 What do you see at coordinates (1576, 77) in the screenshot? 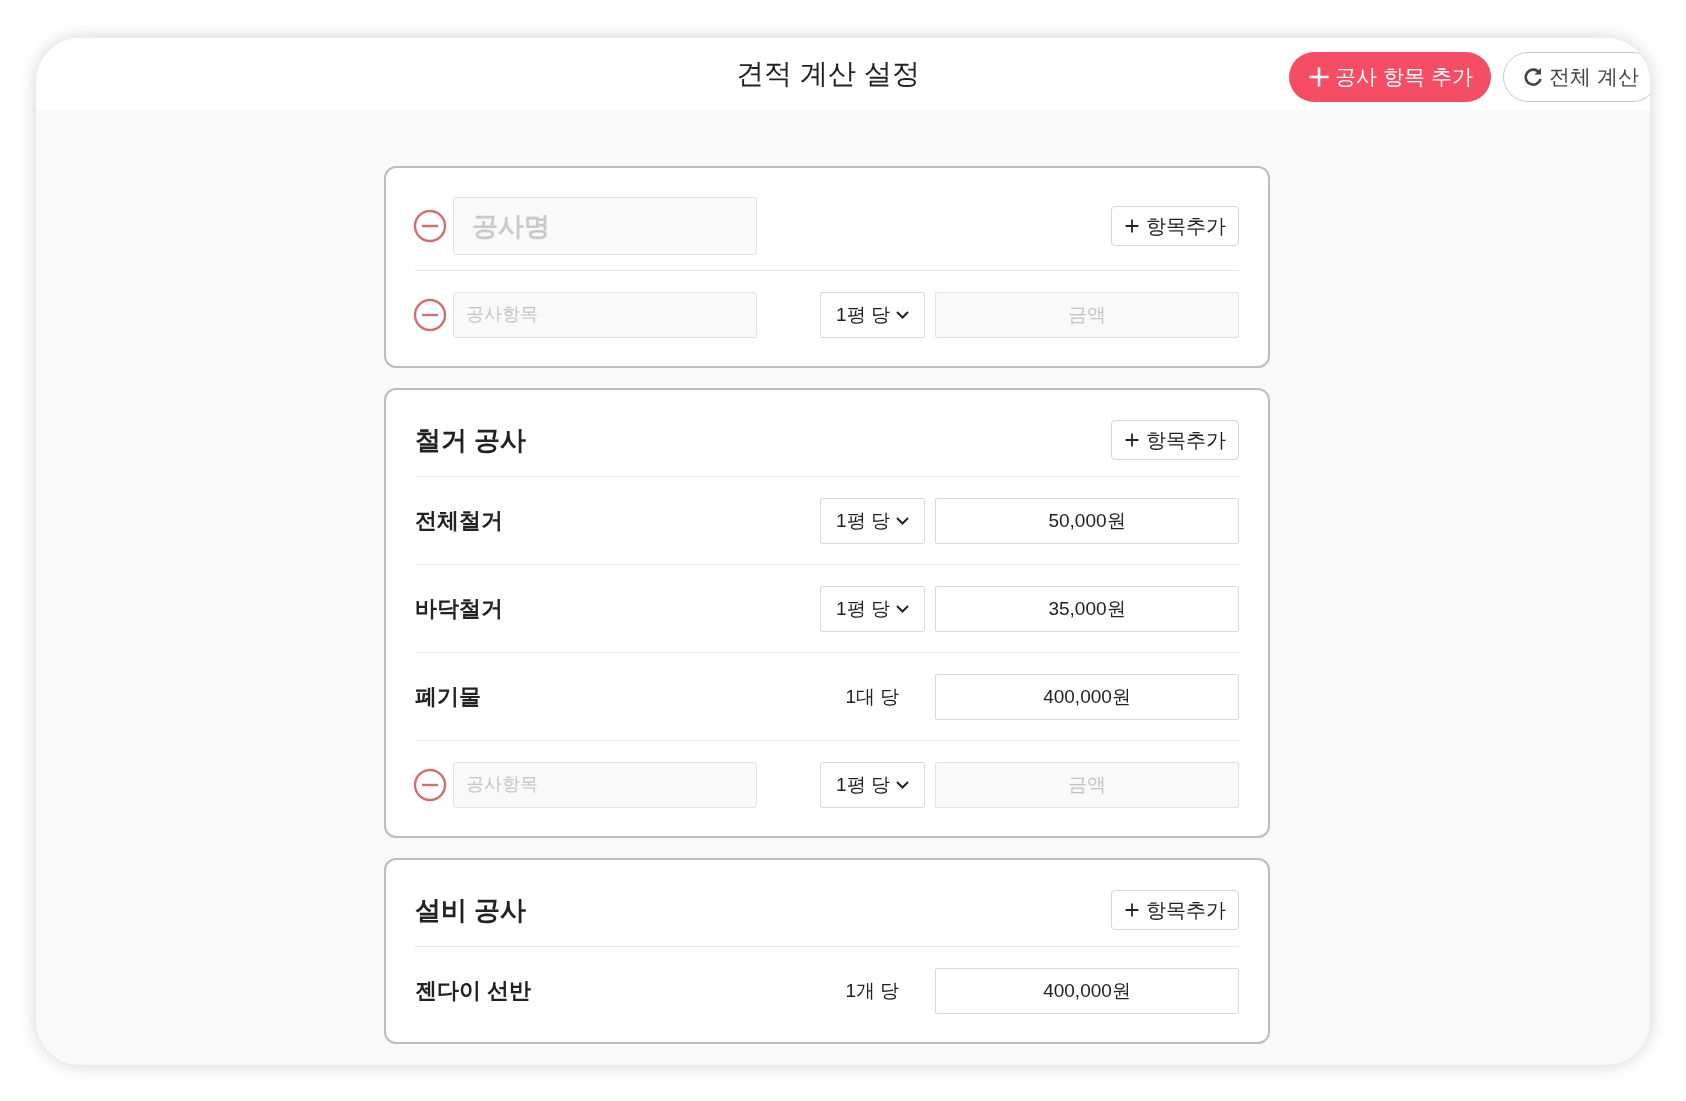
I see `recalculate-button: 전체 계산` at bounding box center [1576, 77].